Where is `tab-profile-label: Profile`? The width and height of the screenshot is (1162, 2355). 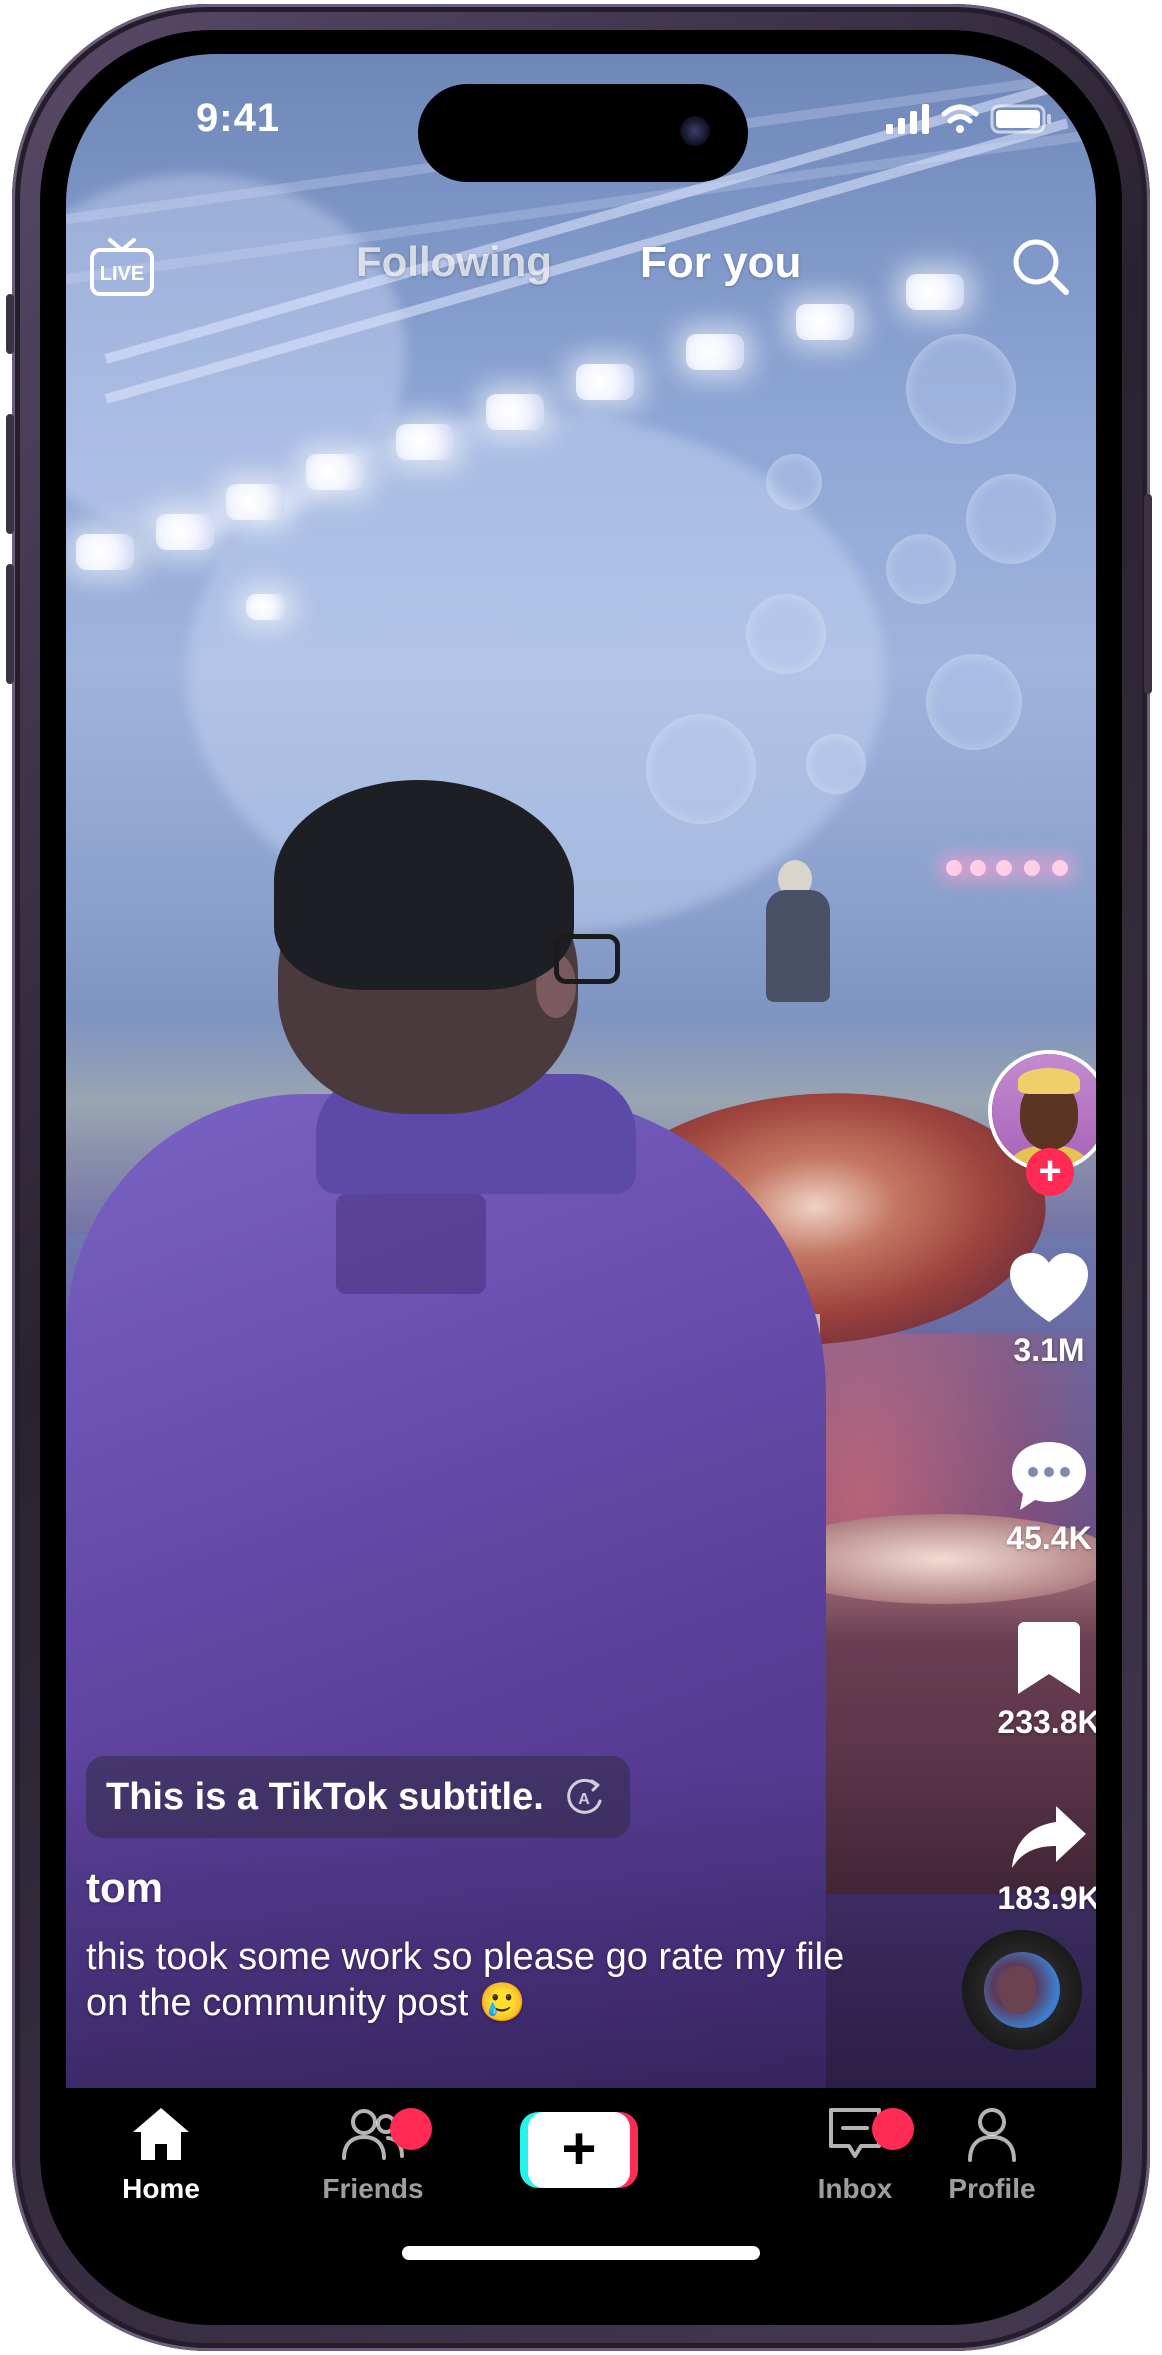
tab-profile-label: Profile is located at coordinates (992, 2188).